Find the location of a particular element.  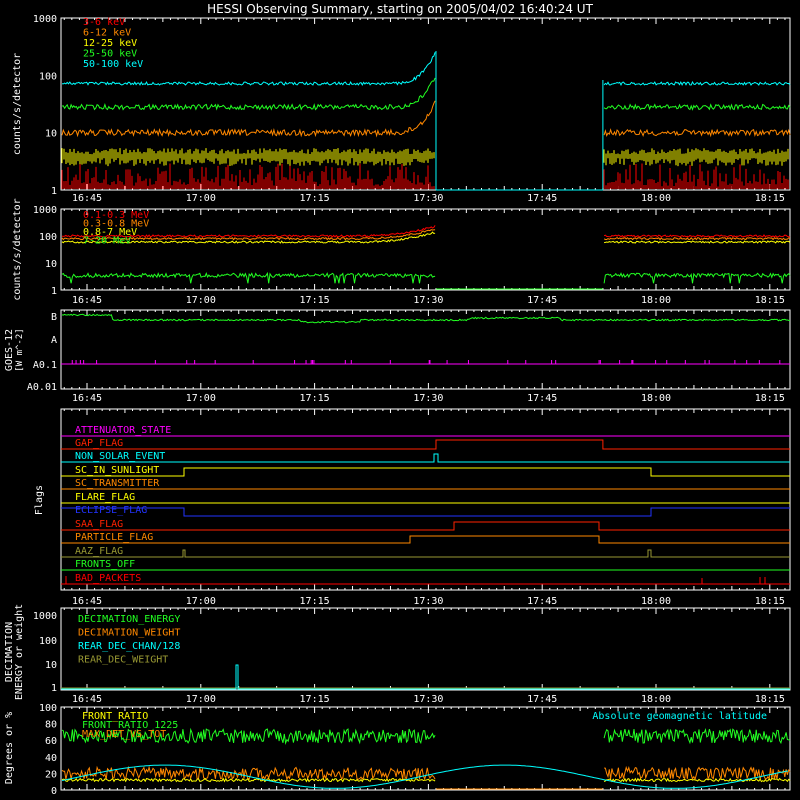

flag-label-sc-transmitter: SC_TRANSMITTER is located at coordinates (117, 483).